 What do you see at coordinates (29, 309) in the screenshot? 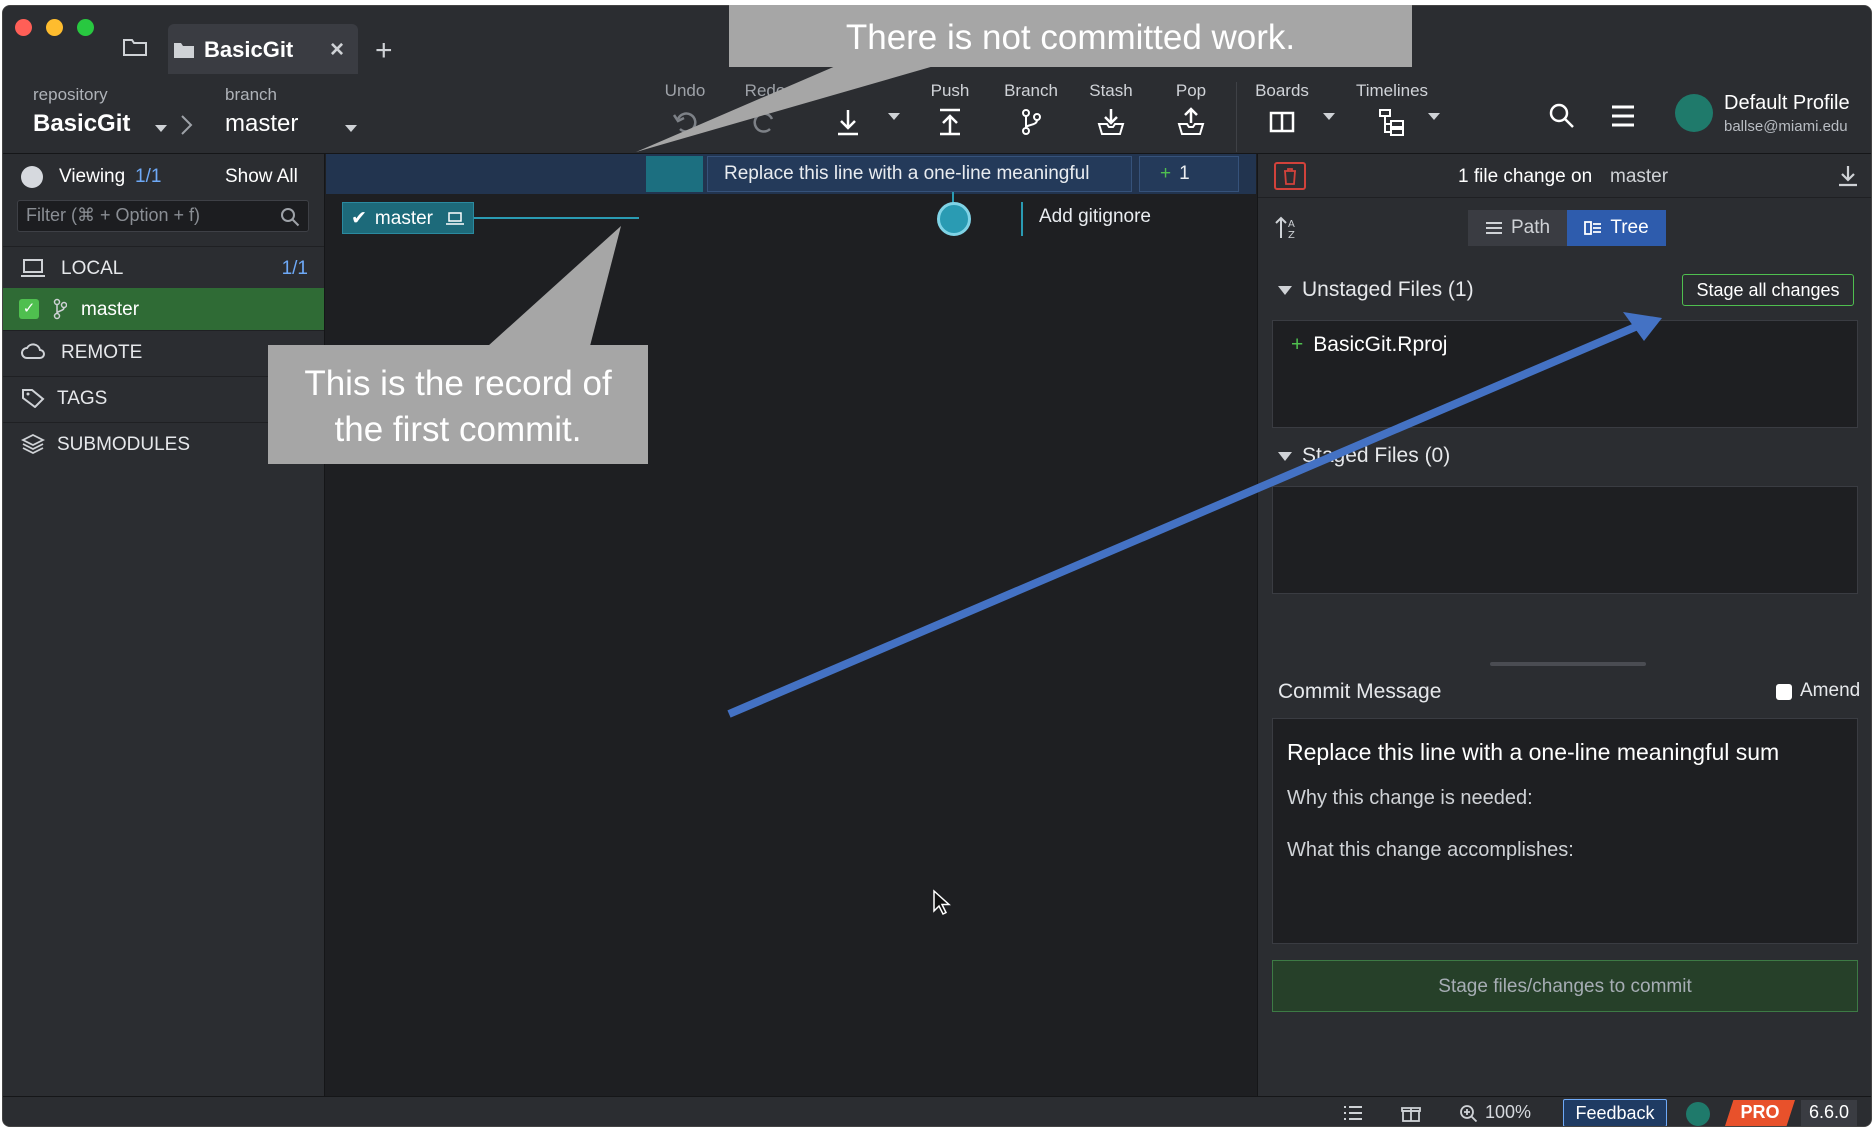
I see `checkout-check-icon: ✓` at bounding box center [29, 309].